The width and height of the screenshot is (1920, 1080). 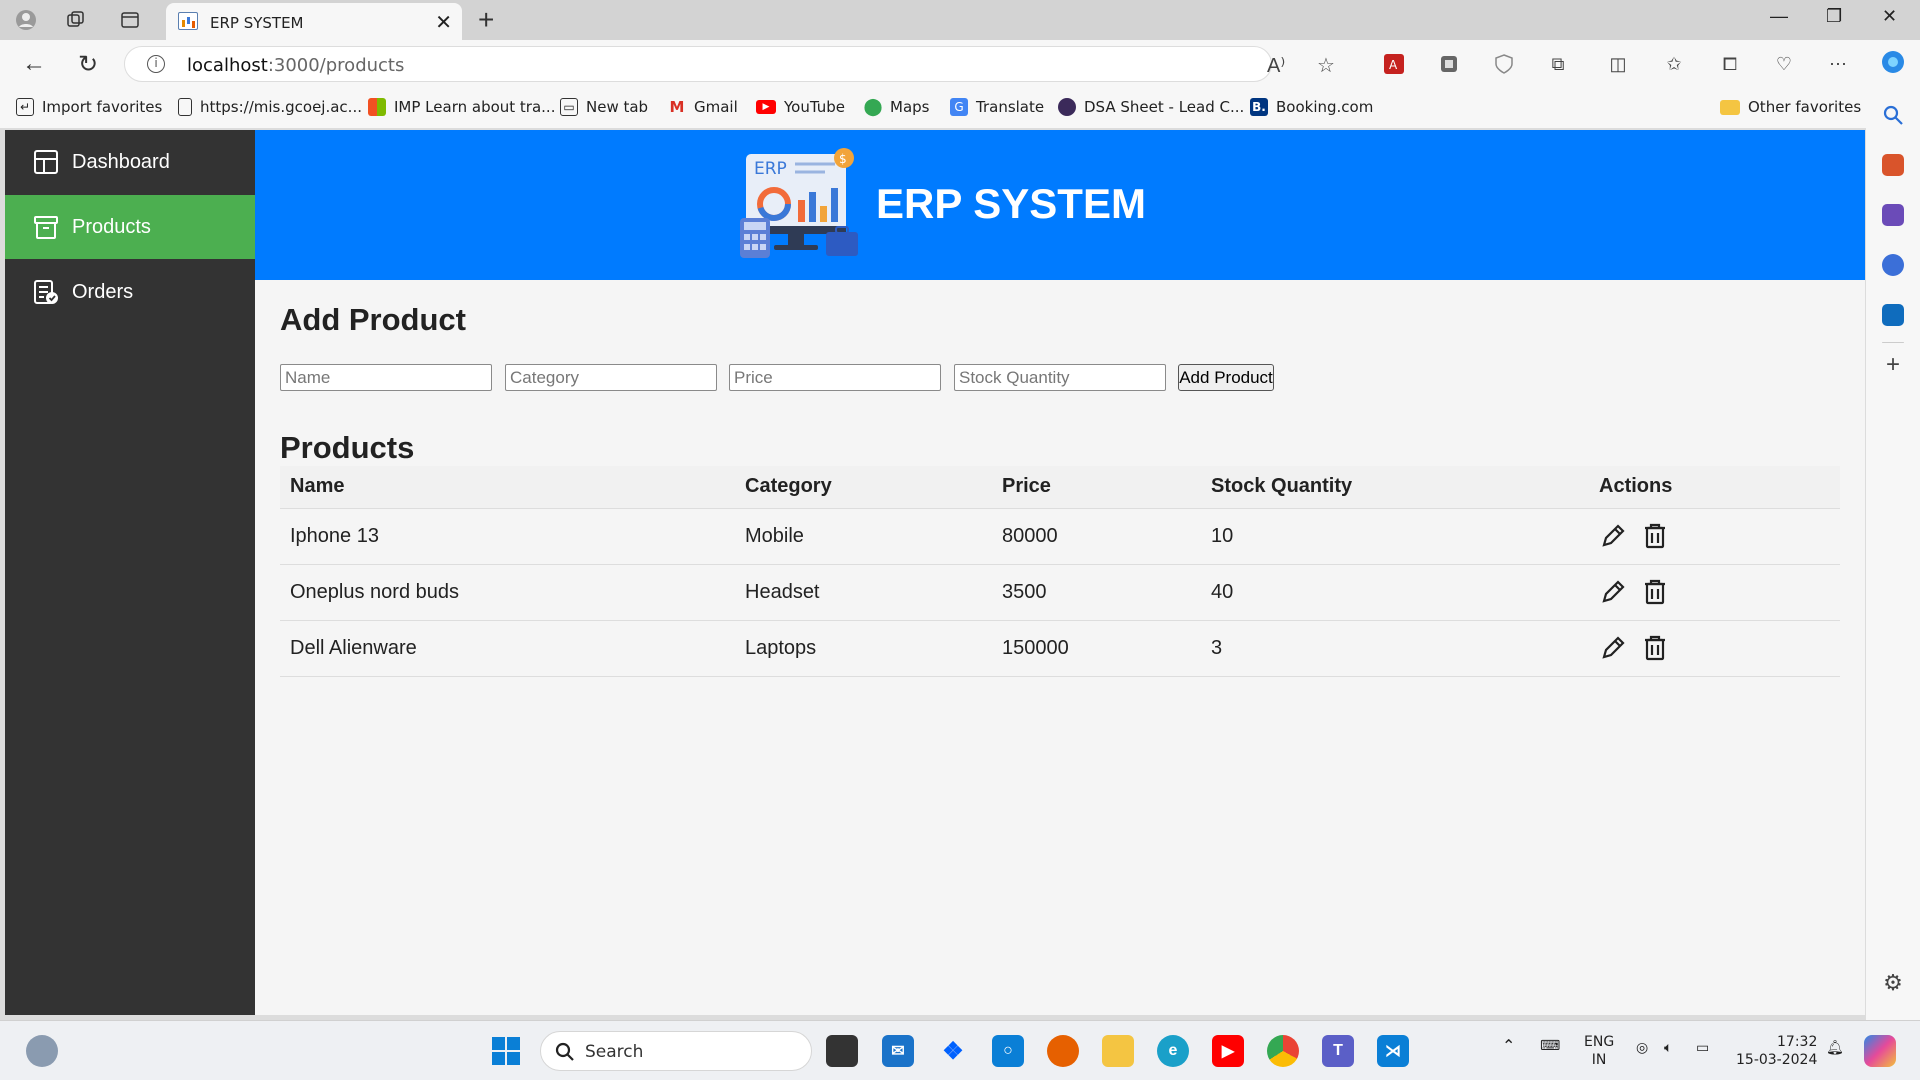 What do you see at coordinates (506, 1051) in the screenshot?
I see `start-windows-icon` at bounding box center [506, 1051].